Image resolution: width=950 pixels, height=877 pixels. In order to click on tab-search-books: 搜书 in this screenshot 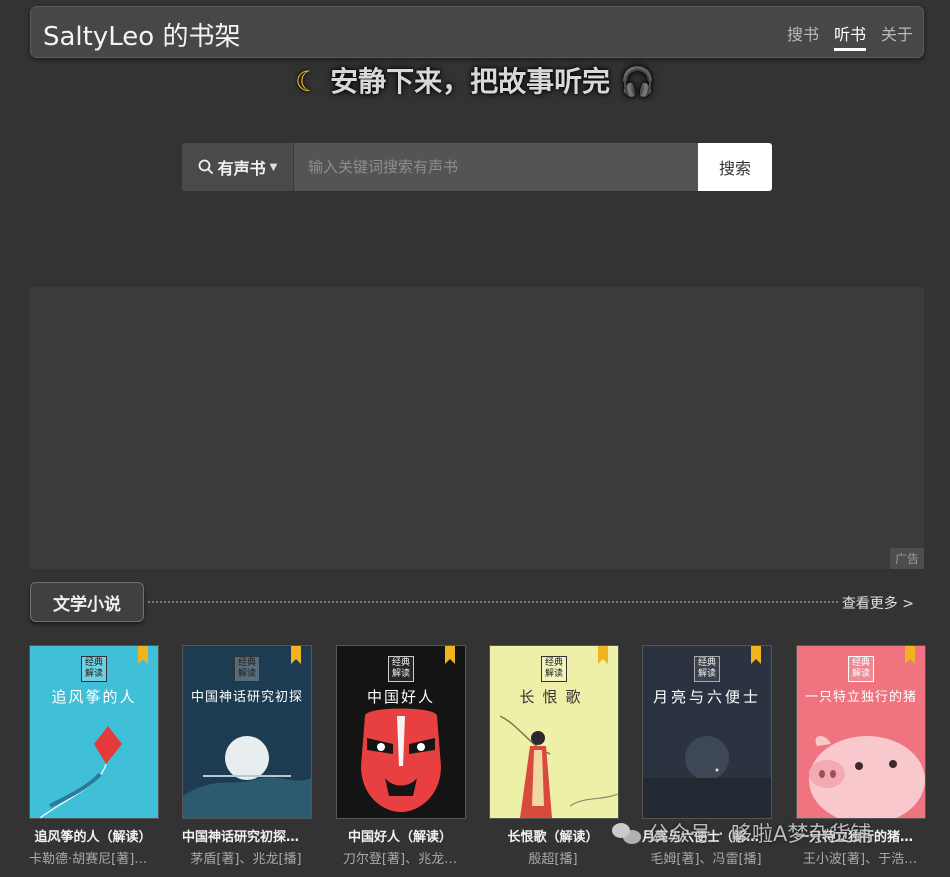, I will do `click(803, 36)`.